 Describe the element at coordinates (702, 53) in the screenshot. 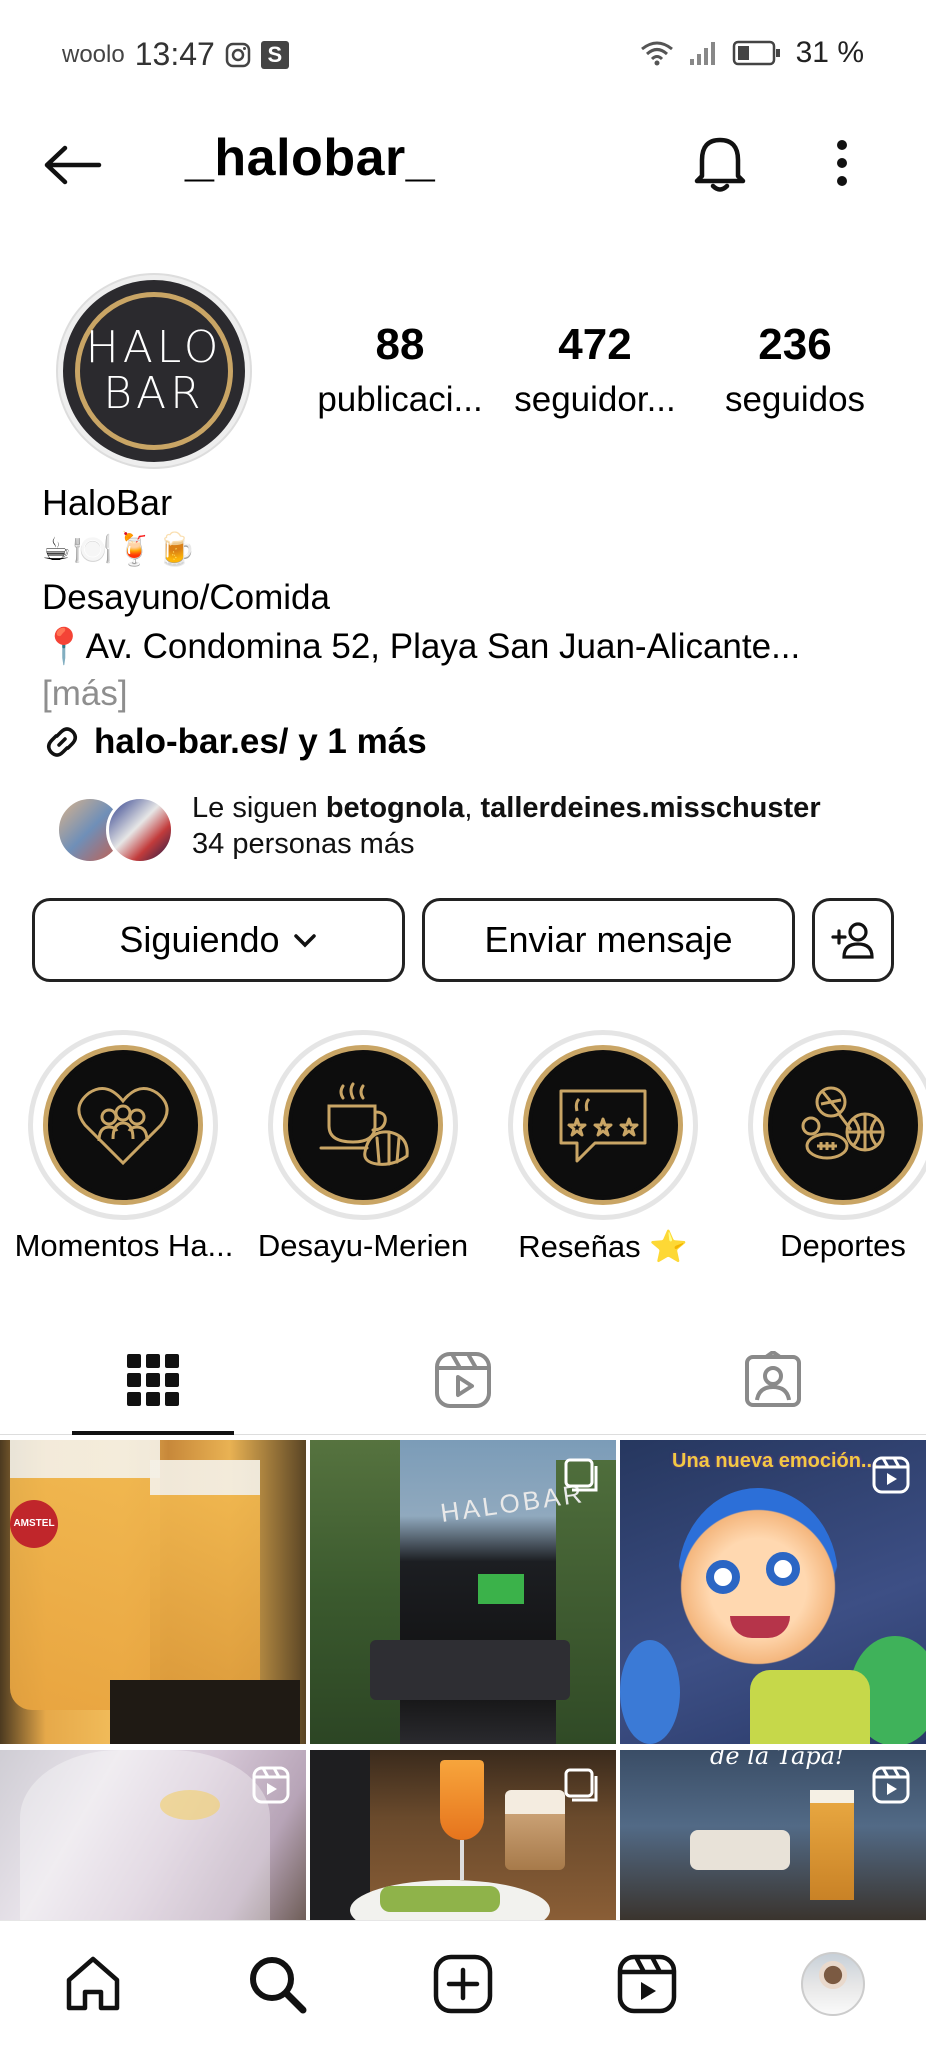

I see `signal-icon` at that location.